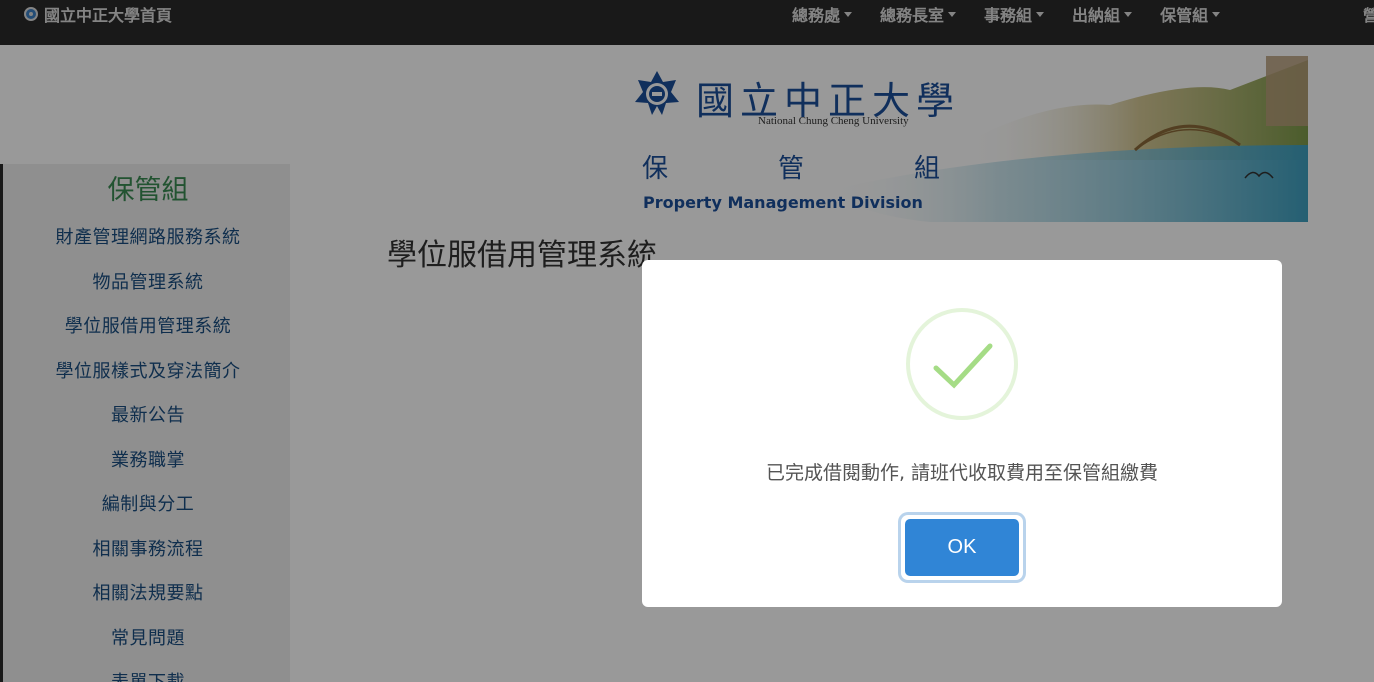  I want to click on ok-button-label: OK, so click(962, 547).